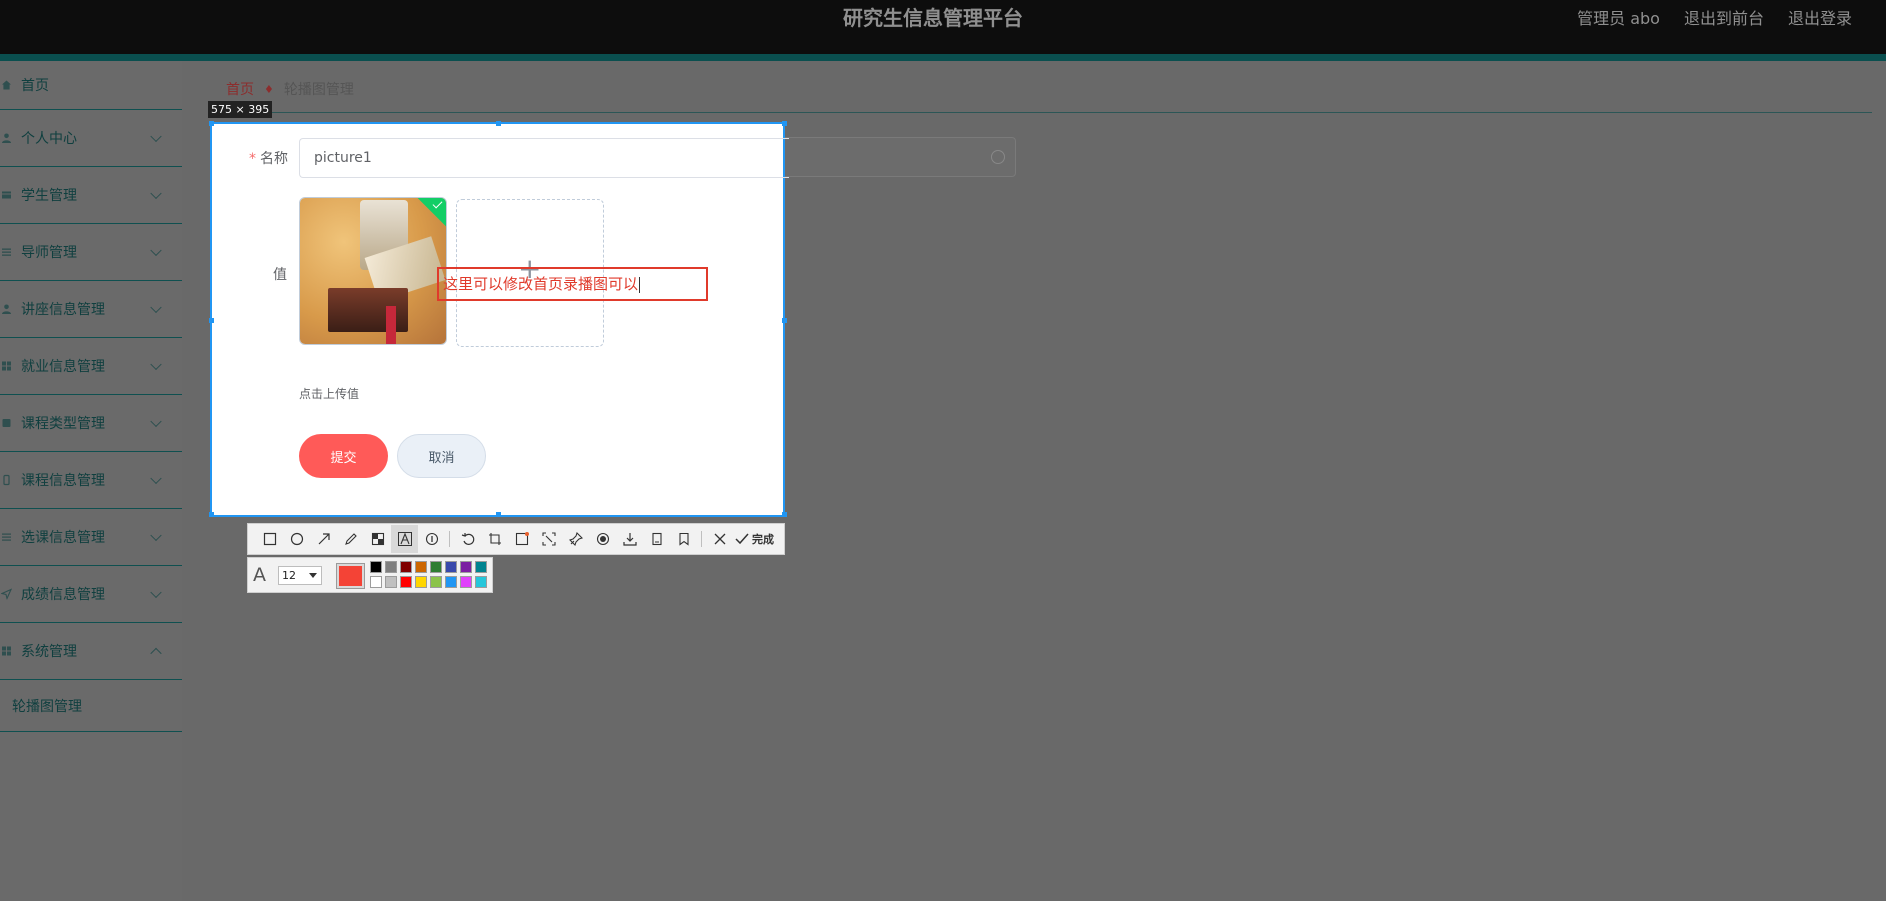  What do you see at coordinates (6, 252) in the screenshot?
I see `sliders-icon` at bounding box center [6, 252].